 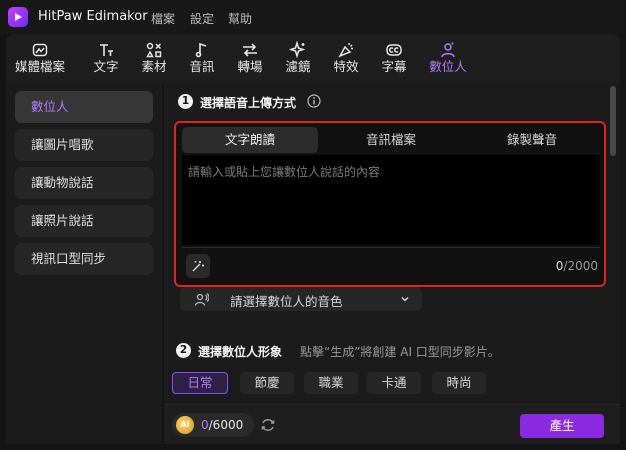 What do you see at coordinates (392, 424) in the screenshot?
I see `bottom-bar: AI 0/6000 產生` at bounding box center [392, 424].